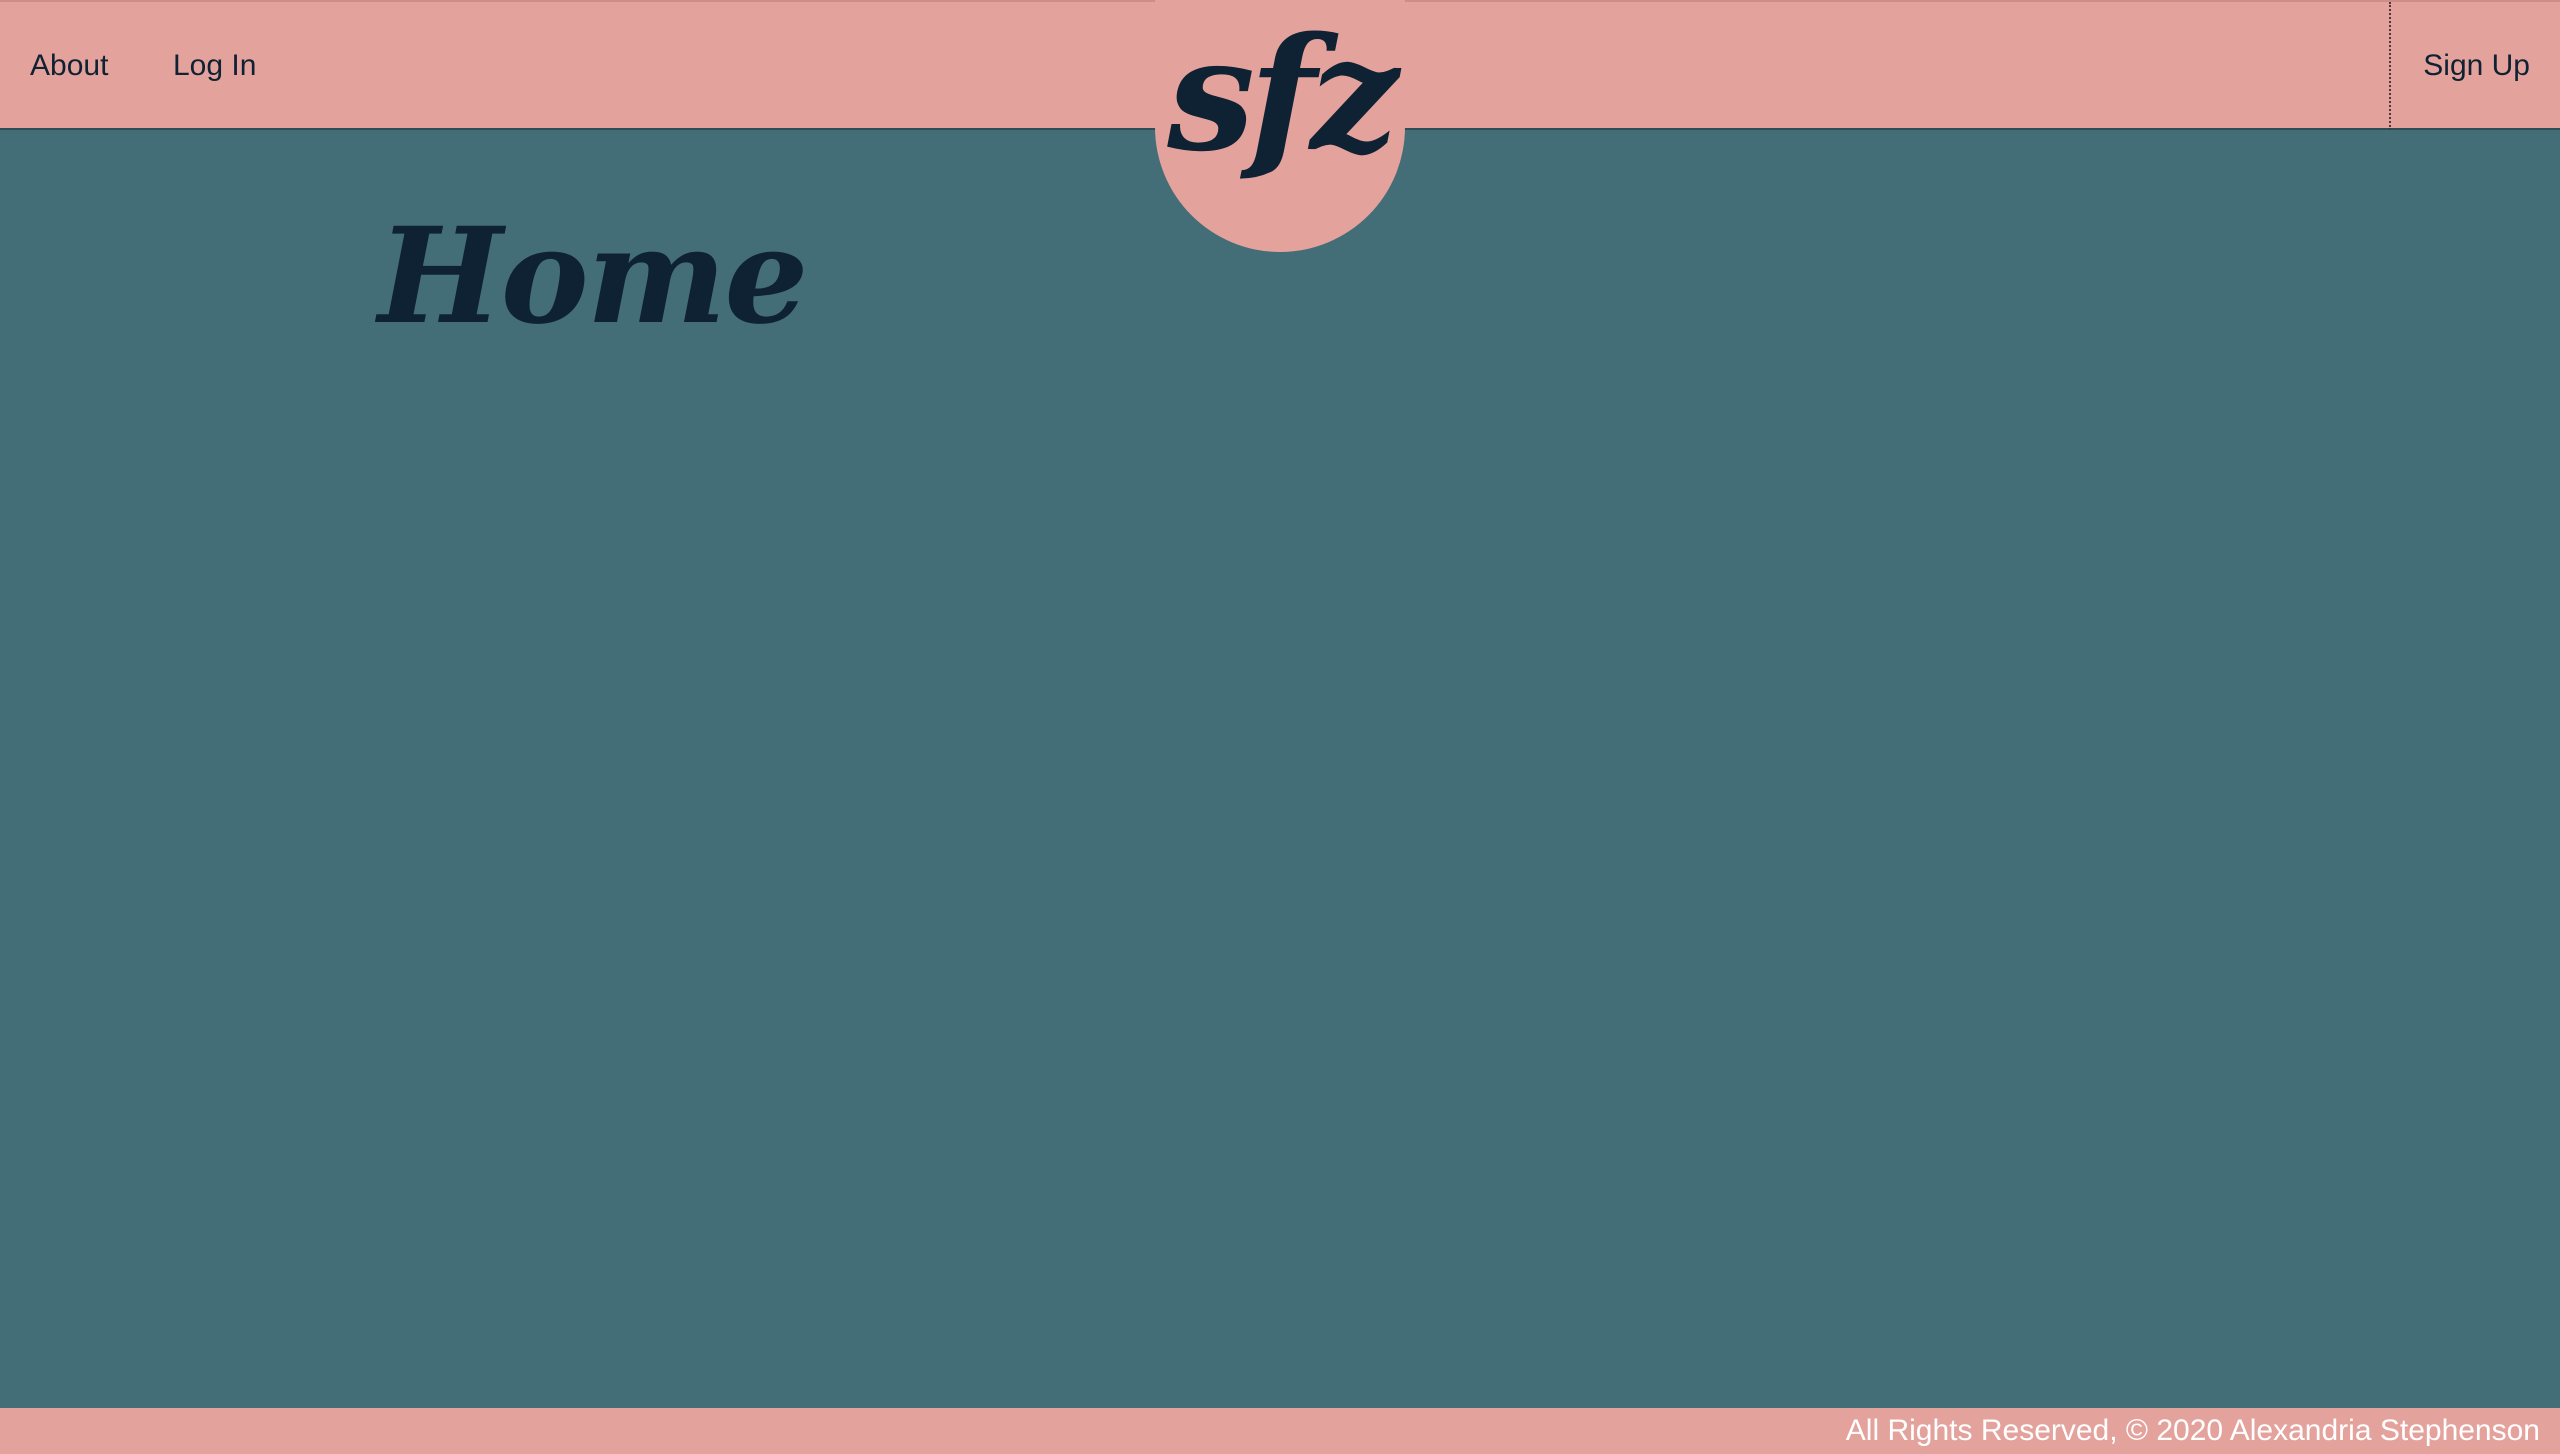 This screenshot has width=2560, height=1454. I want to click on sfz-logo: sfz, so click(1280, 126).